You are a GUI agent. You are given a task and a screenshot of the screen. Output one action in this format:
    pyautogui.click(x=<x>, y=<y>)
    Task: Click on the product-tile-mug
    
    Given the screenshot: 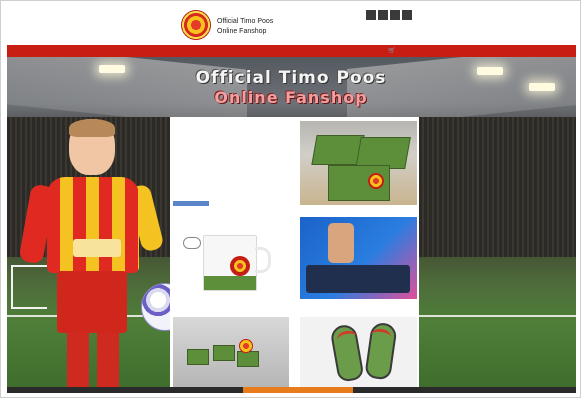 What is the action you would take?
    pyautogui.click(x=231, y=264)
    